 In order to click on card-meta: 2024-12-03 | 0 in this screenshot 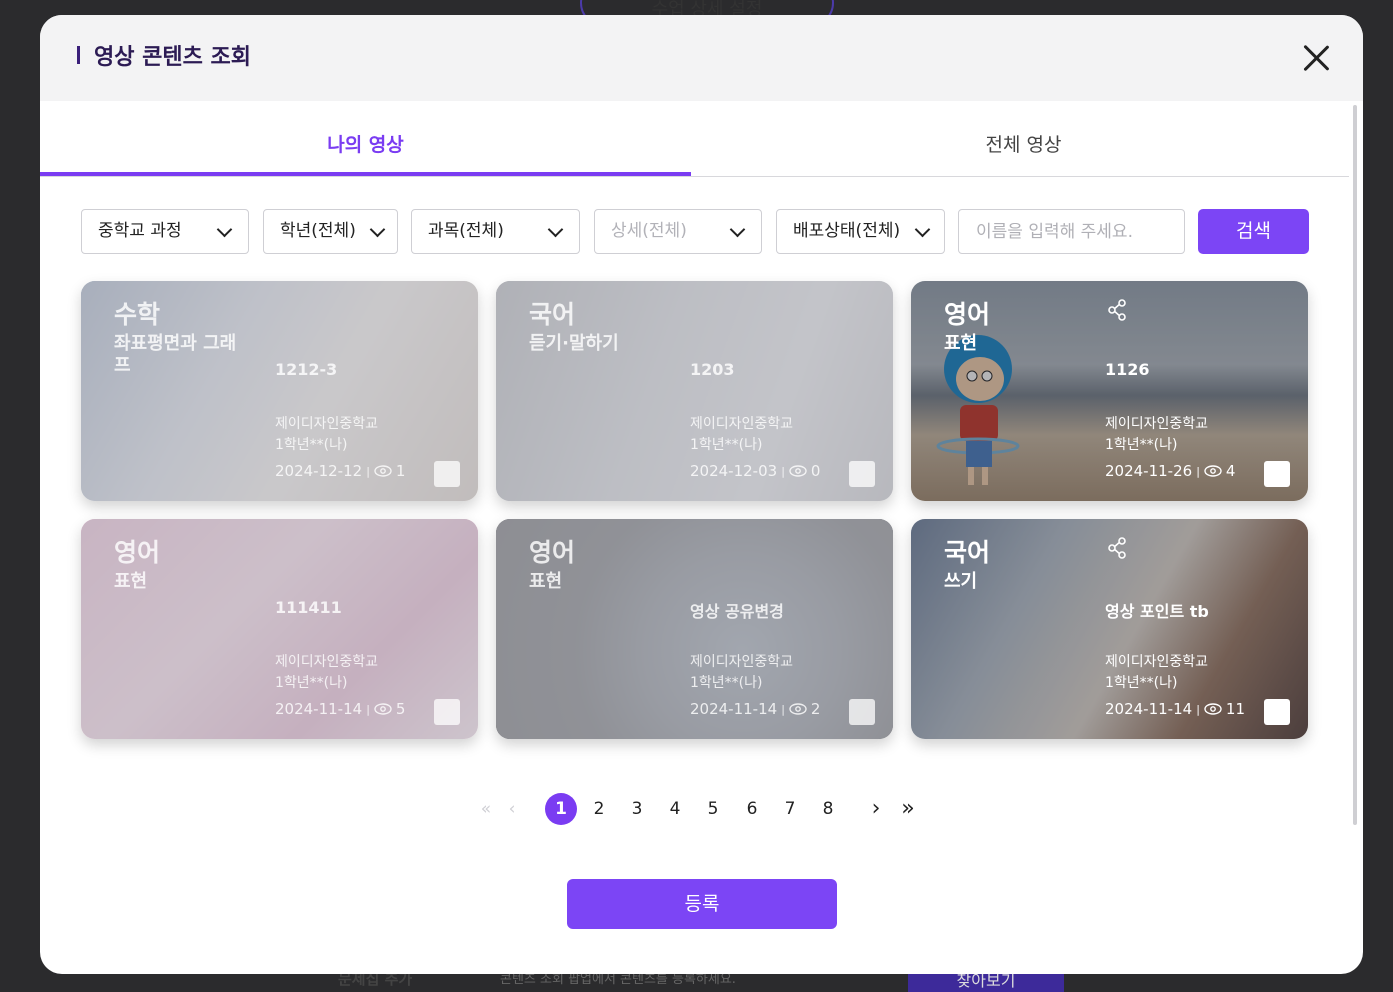, I will do `click(755, 471)`.